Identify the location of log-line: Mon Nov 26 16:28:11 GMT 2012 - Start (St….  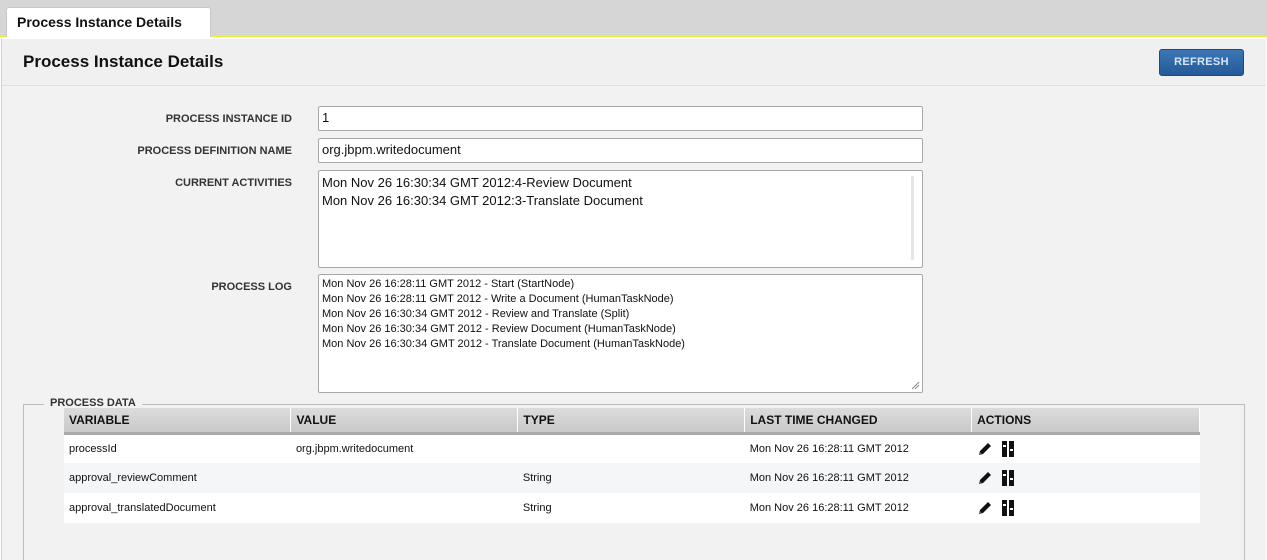
(448, 284).